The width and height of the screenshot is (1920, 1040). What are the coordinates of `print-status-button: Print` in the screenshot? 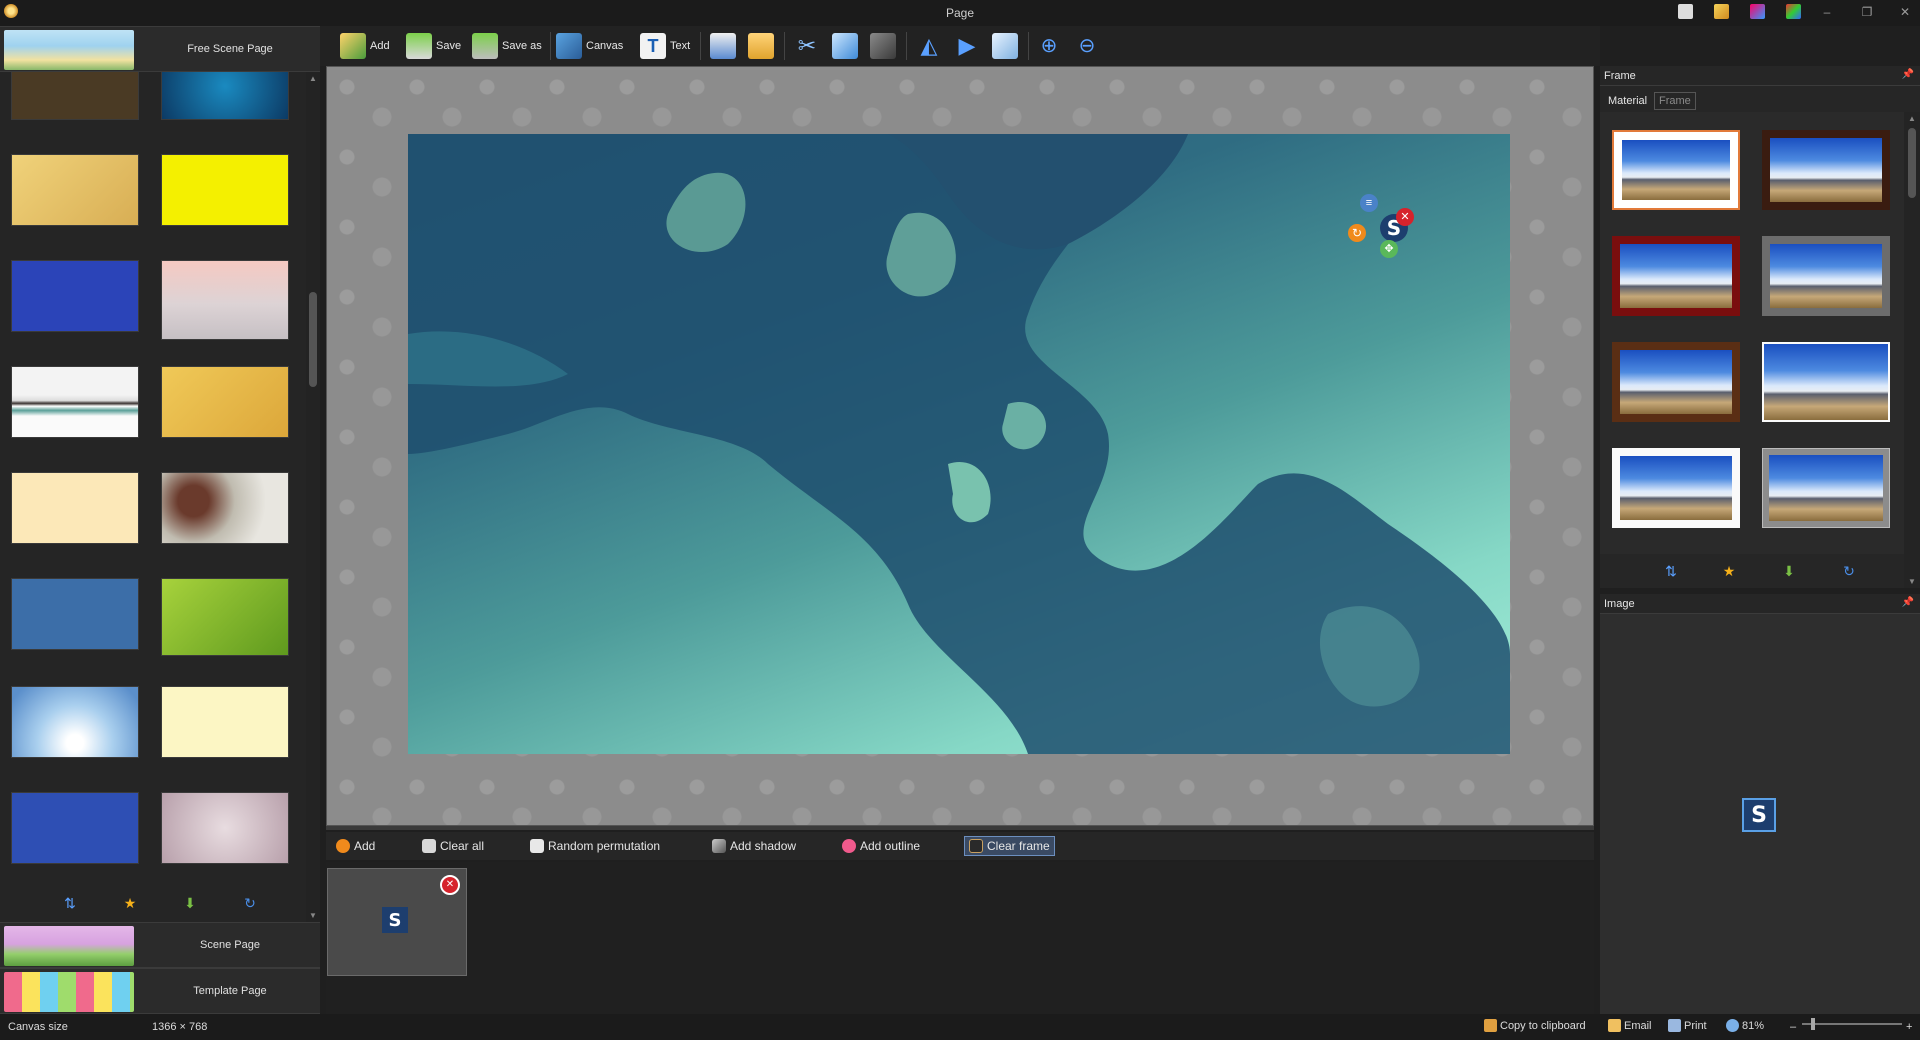 It's located at (1687, 1025).